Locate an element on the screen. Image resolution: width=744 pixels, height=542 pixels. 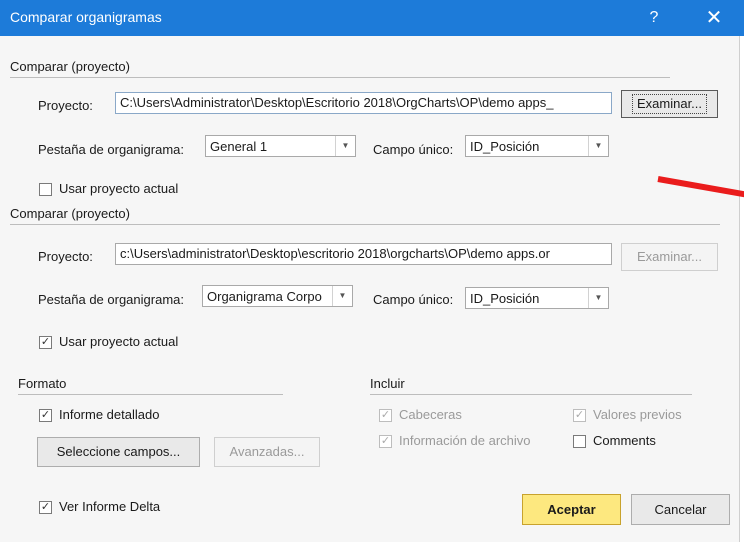
field-label-2: Campo único: is located at coordinates (413, 299).